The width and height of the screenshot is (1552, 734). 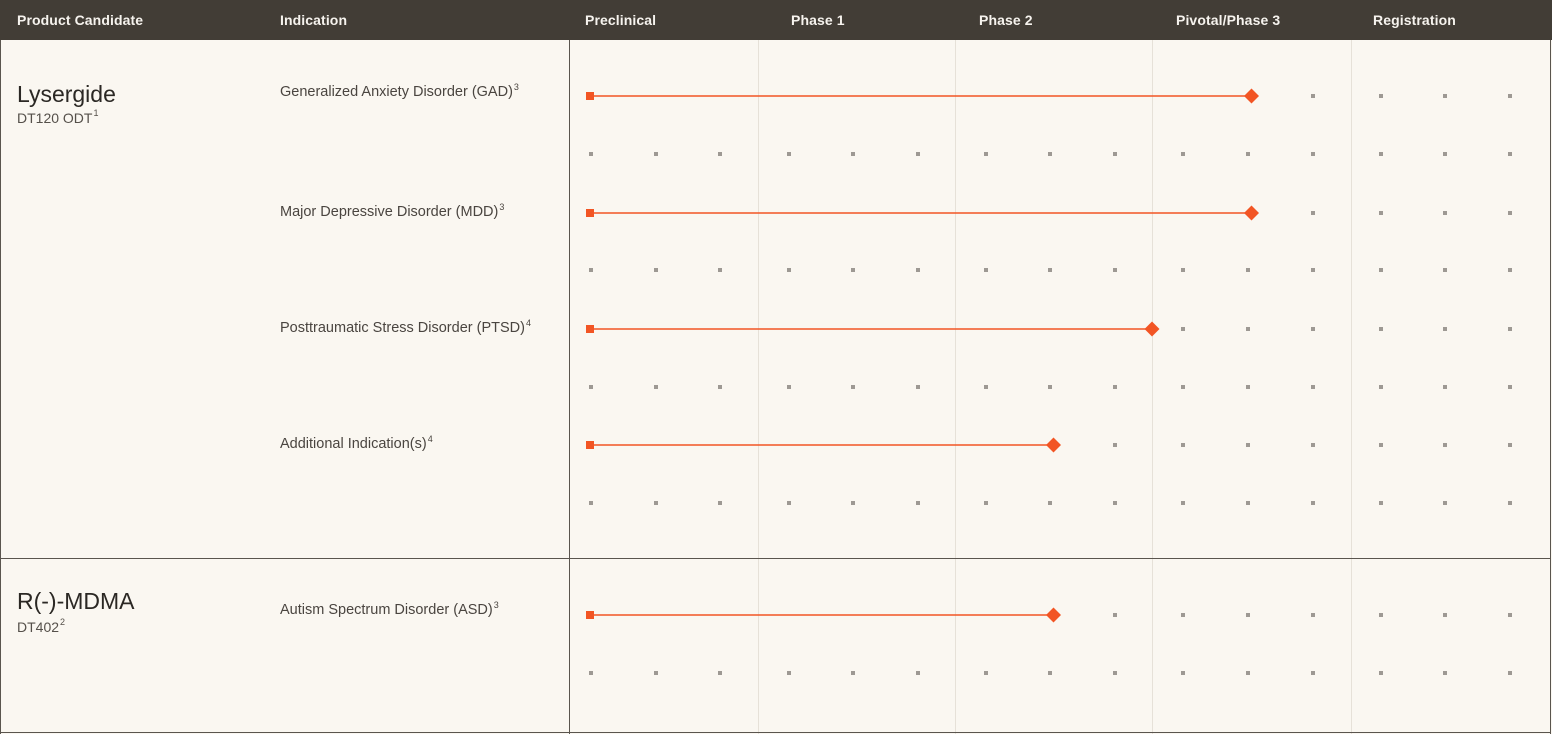 I want to click on product-name-lysergide: Lysergide, so click(x=66, y=94).